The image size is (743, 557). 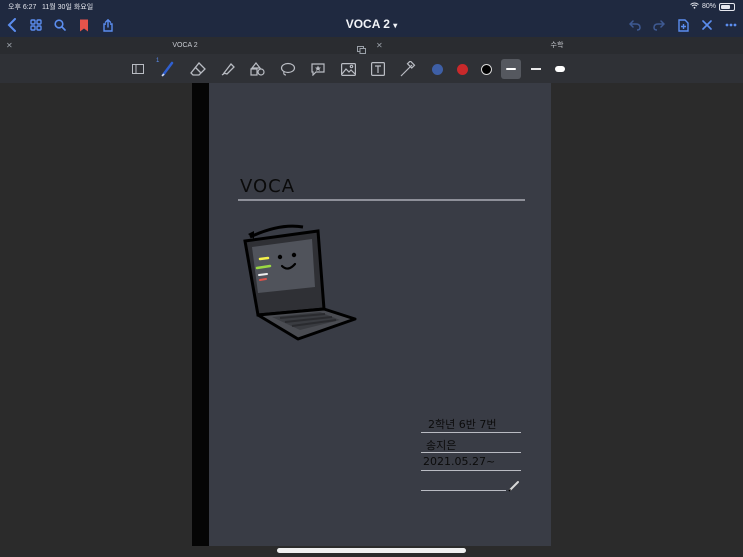 What do you see at coordinates (437, 69) in the screenshot?
I see `color-swatch-blue` at bounding box center [437, 69].